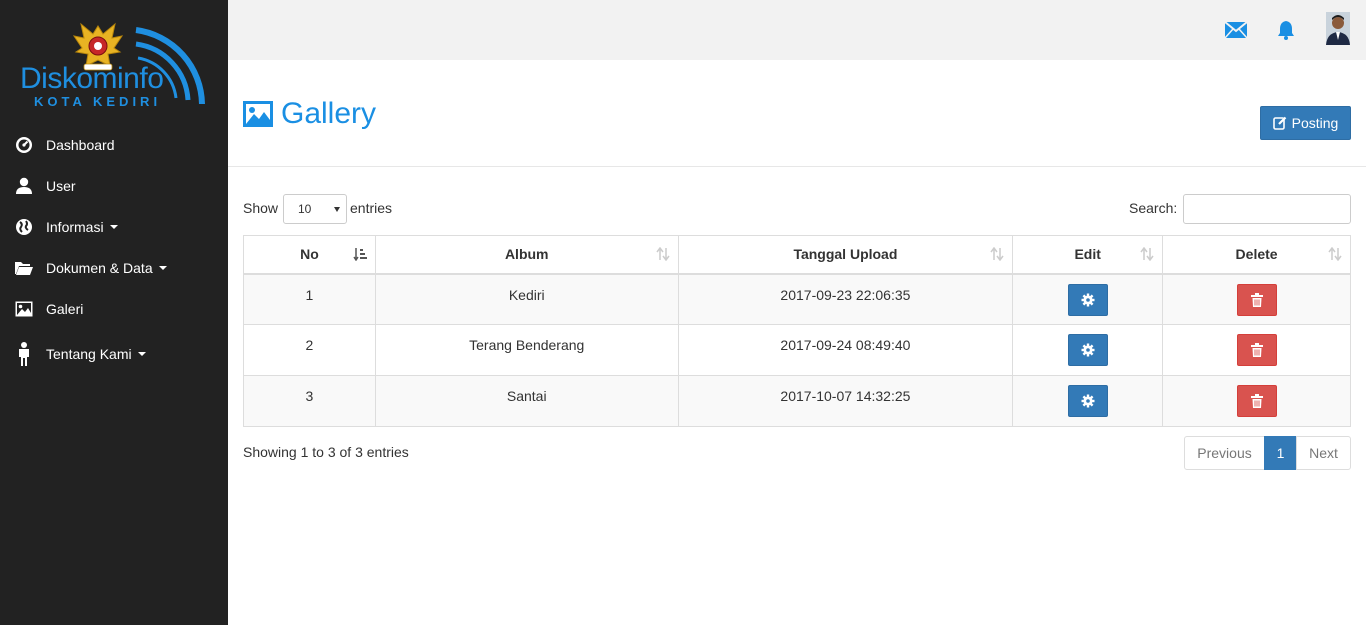 This screenshot has height=625, width=1366. I want to click on cell-no: 1, so click(309, 299).